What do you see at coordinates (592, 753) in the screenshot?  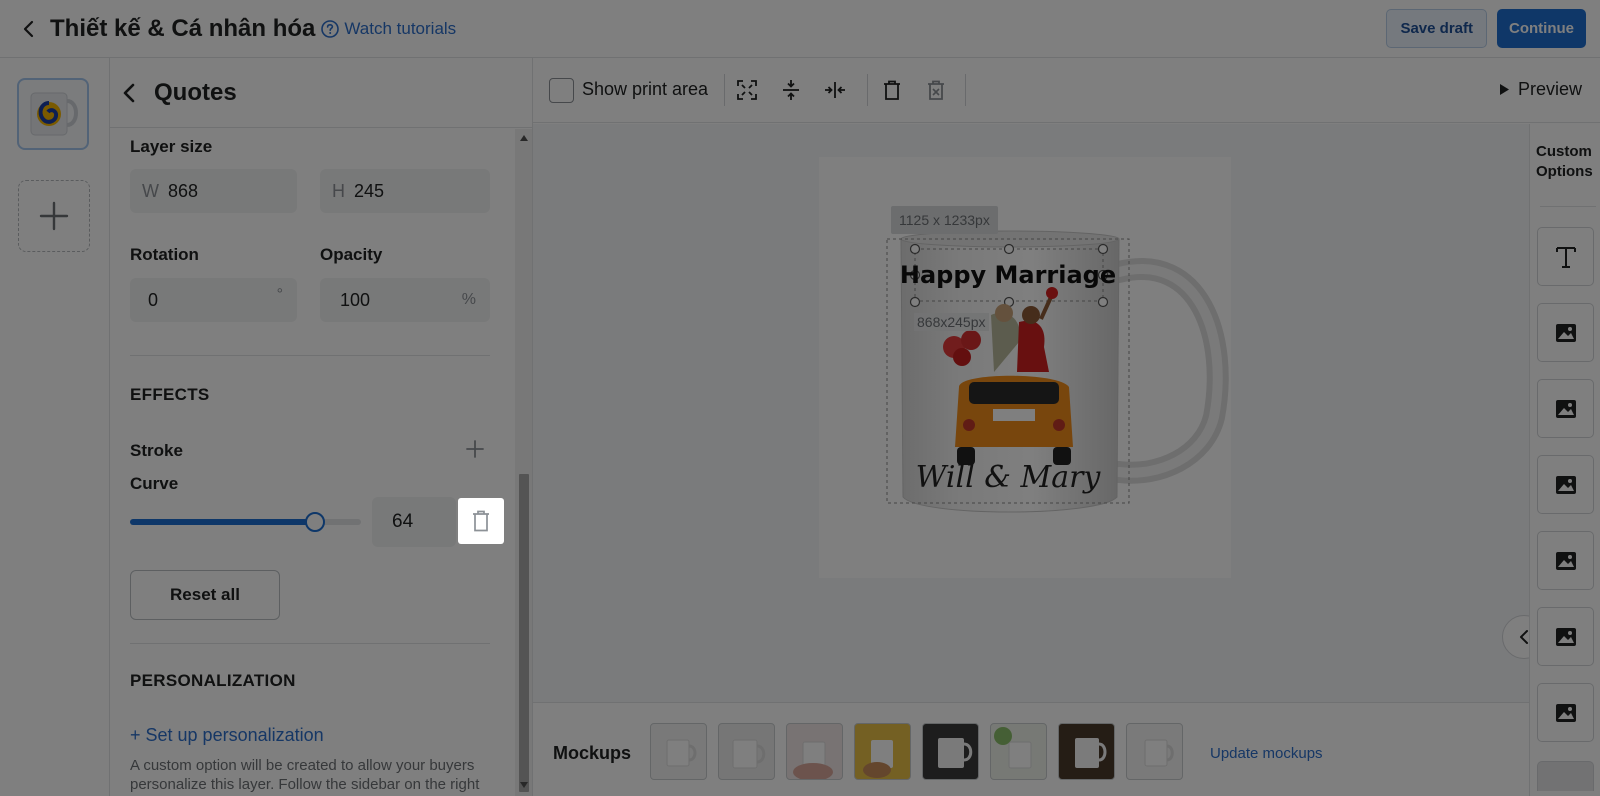 I see `mockups-label: Mockups` at bounding box center [592, 753].